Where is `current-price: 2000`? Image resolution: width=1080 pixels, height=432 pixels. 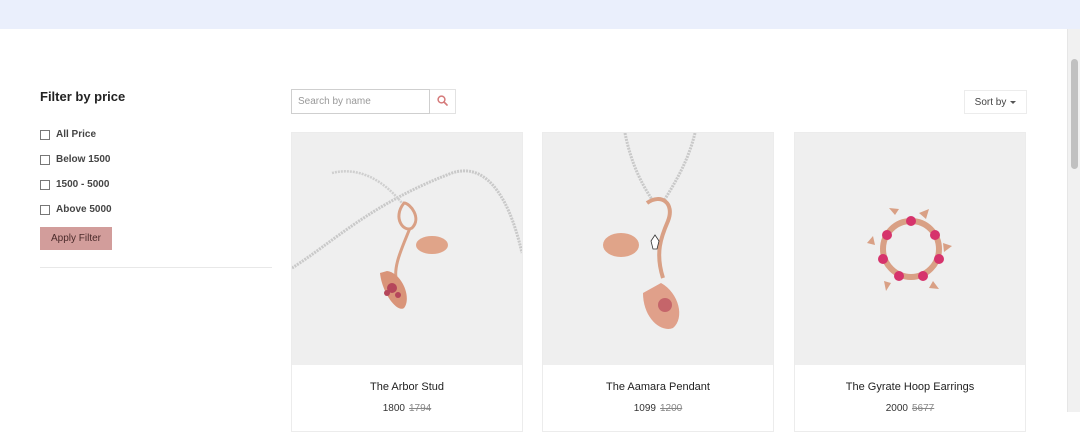 current-price: 2000 is located at coordinates (896, 408).